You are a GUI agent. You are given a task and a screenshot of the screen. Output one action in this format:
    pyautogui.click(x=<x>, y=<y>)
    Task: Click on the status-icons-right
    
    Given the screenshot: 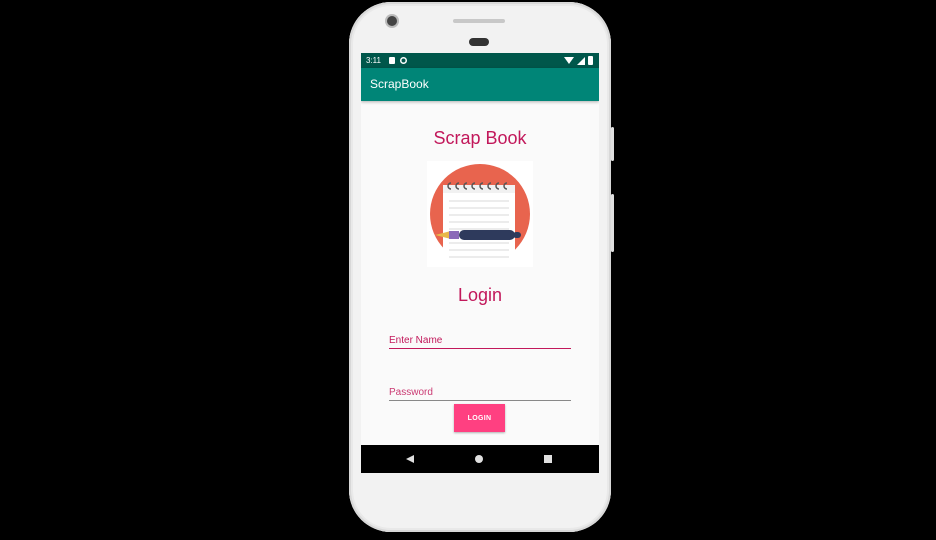 What is the action you would take?
    pyautogui.click(x=578, y=60)
    